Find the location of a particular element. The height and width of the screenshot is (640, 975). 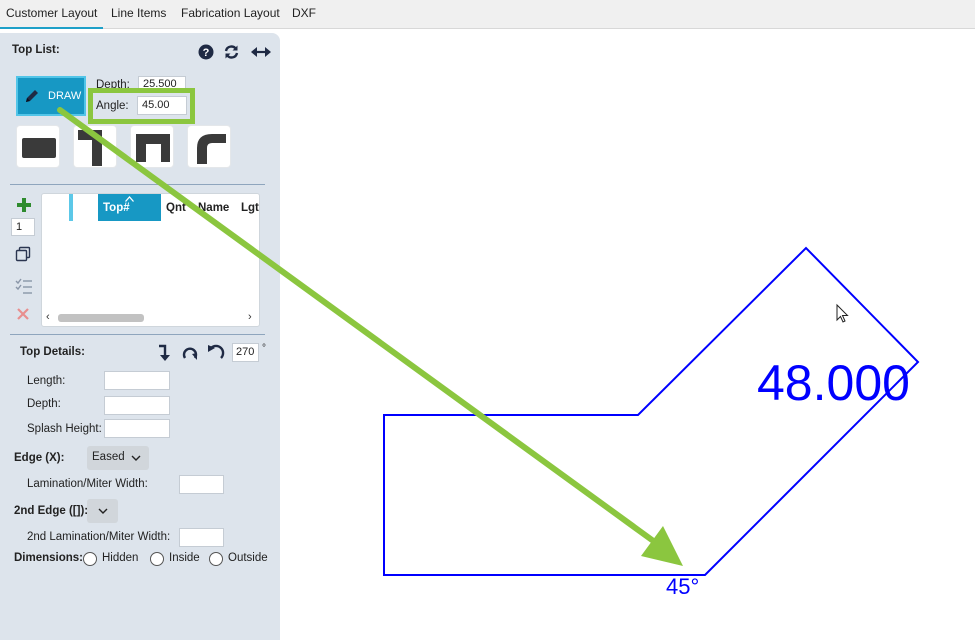

angle-measure-label: 45° is located at coordinates (682, 586).